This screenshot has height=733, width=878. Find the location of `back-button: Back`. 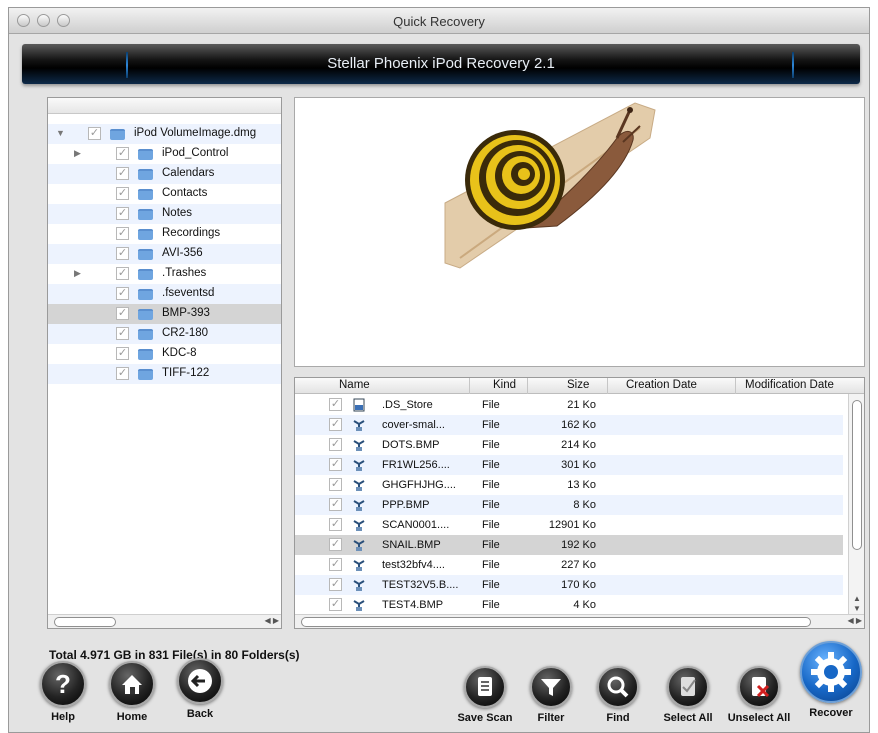

back-button: Back is located at coordinates (200, 689).